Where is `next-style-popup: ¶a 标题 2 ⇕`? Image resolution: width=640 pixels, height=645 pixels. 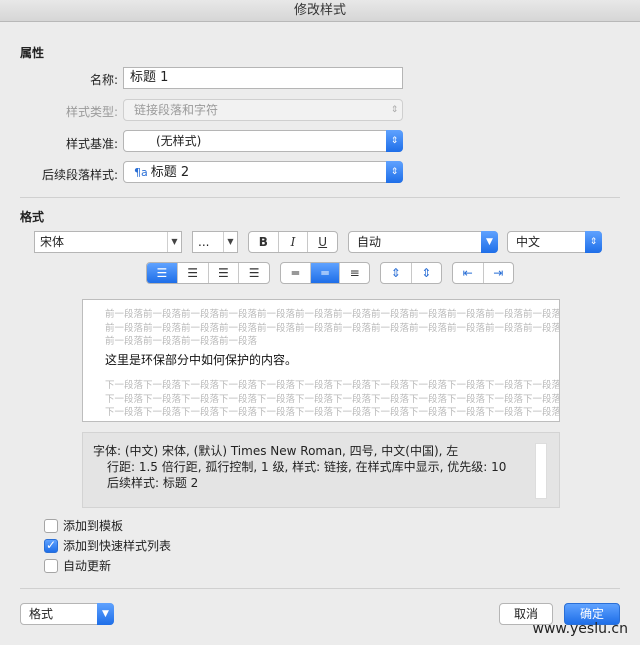 next-style-popup: ¶a 标题 2 ⇕ is located at coordinates (263, 172).